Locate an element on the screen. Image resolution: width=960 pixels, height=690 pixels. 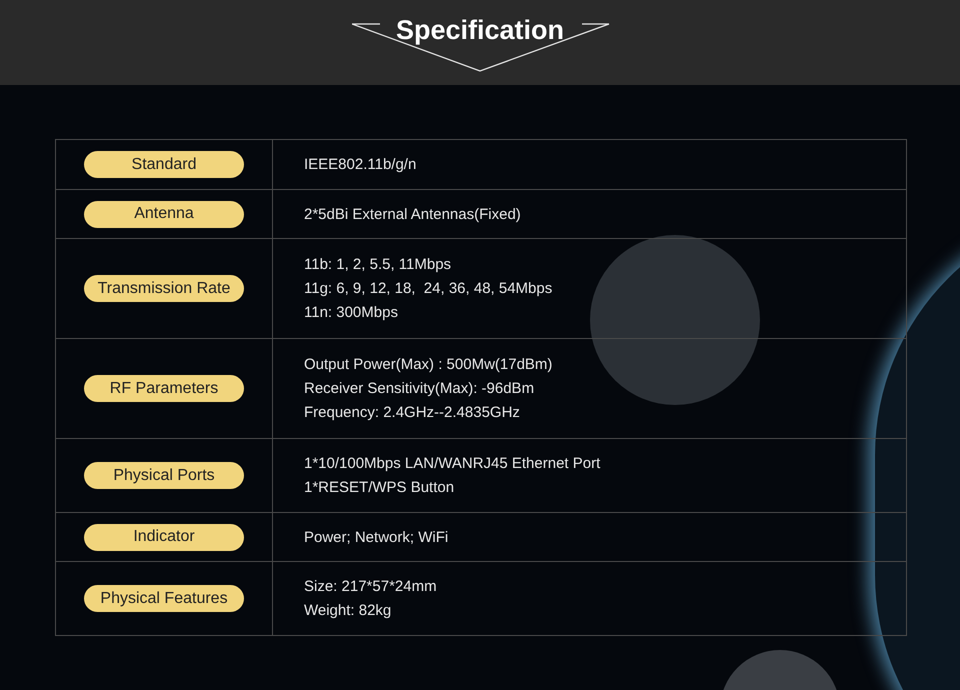
spec-label: Transmission Rate is located at coordinates (164, 288).